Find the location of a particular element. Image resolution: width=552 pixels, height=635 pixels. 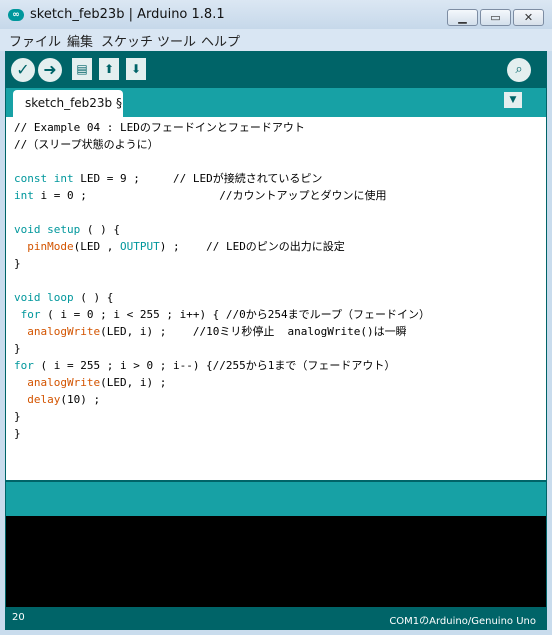

serial-monitor-button: ⌕ is located at coordinates (519, 70).